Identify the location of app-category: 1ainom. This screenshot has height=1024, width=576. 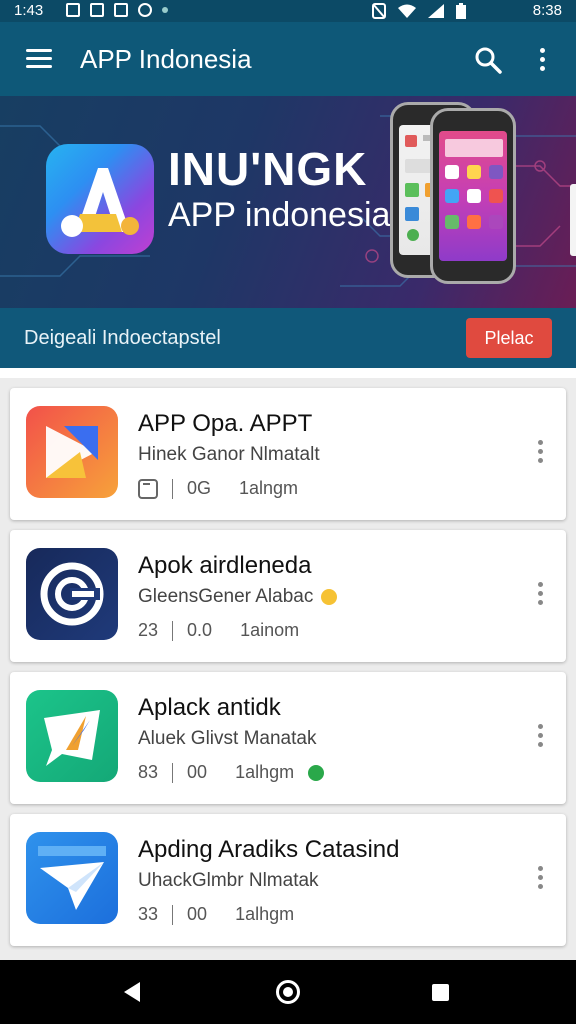
(270, 630).